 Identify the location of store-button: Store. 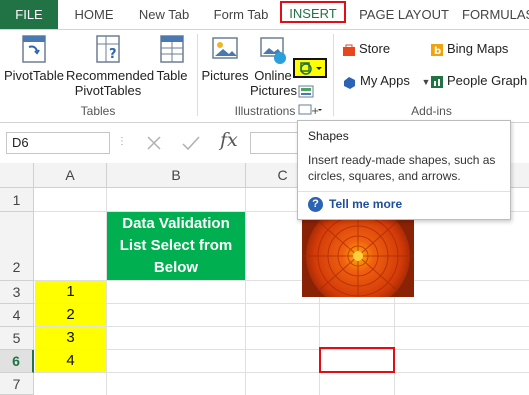
(366, 49).